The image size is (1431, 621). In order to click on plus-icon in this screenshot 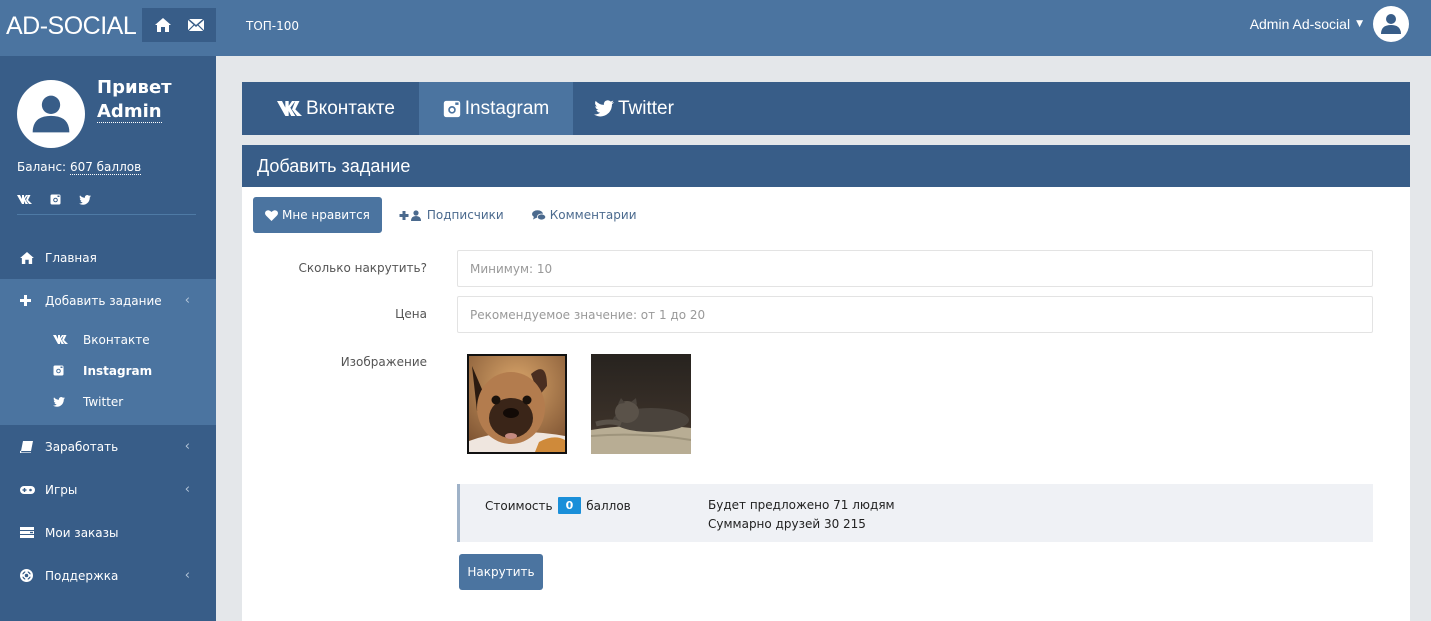, I will do `click(32, 300)`.